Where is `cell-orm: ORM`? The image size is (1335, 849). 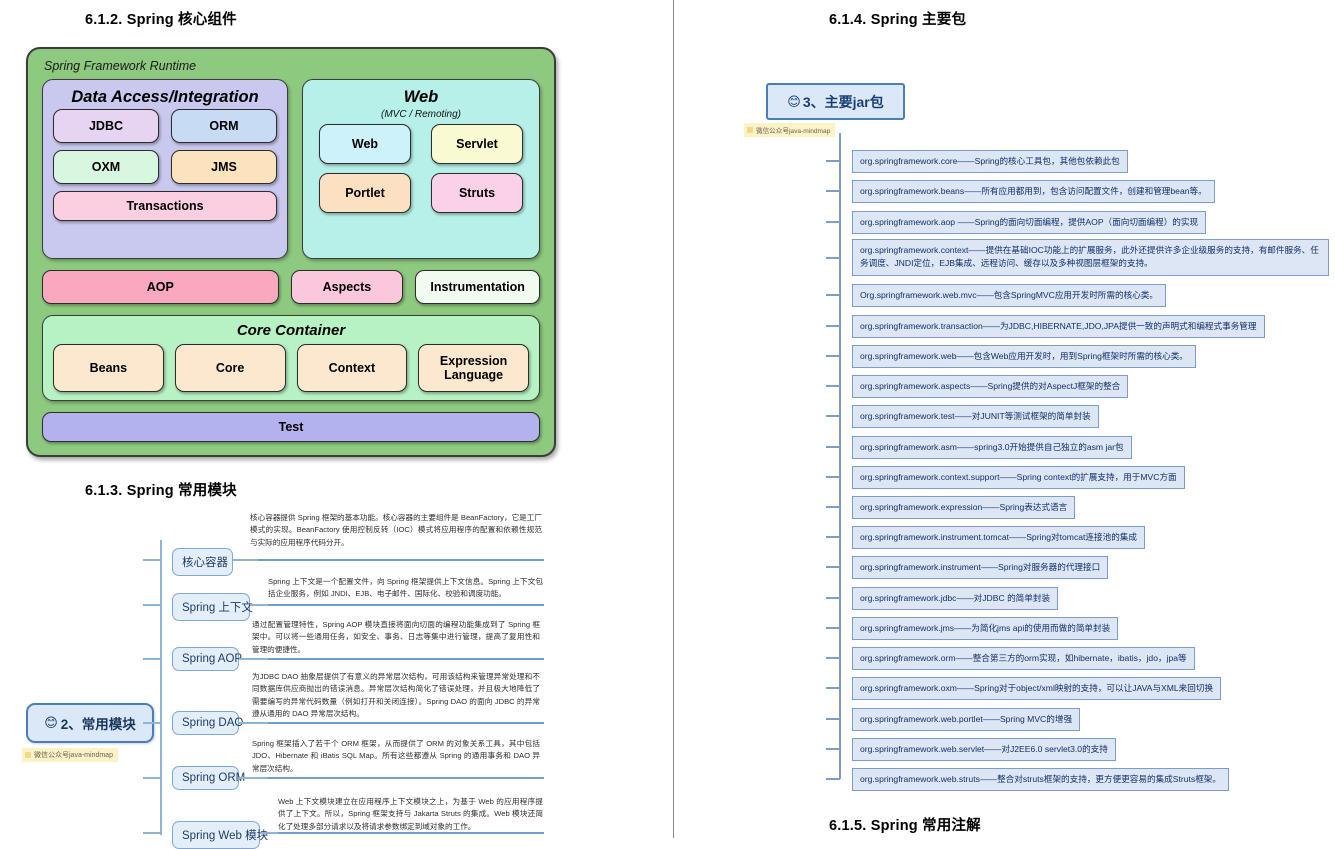
cell-orm: ORM is located at coordinates (224, 126).